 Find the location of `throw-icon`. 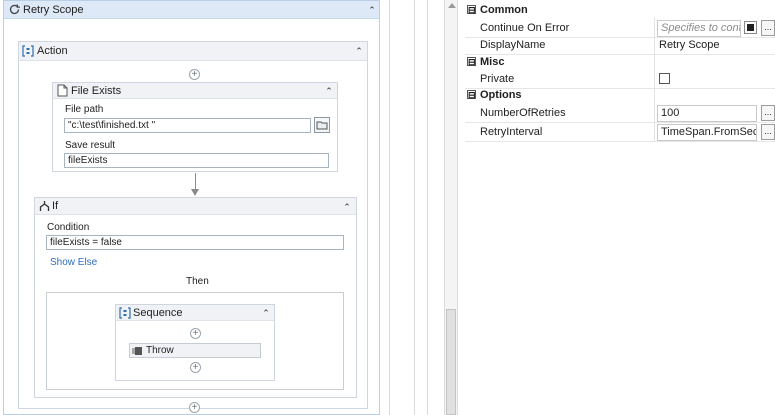

throw-icon is located at coordinates (137, 351).